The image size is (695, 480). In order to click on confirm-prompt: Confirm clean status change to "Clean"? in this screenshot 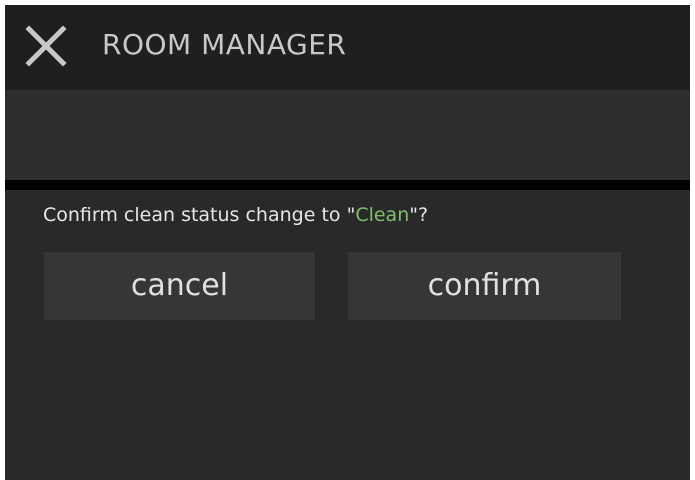, I will do `click(235, 215)`.